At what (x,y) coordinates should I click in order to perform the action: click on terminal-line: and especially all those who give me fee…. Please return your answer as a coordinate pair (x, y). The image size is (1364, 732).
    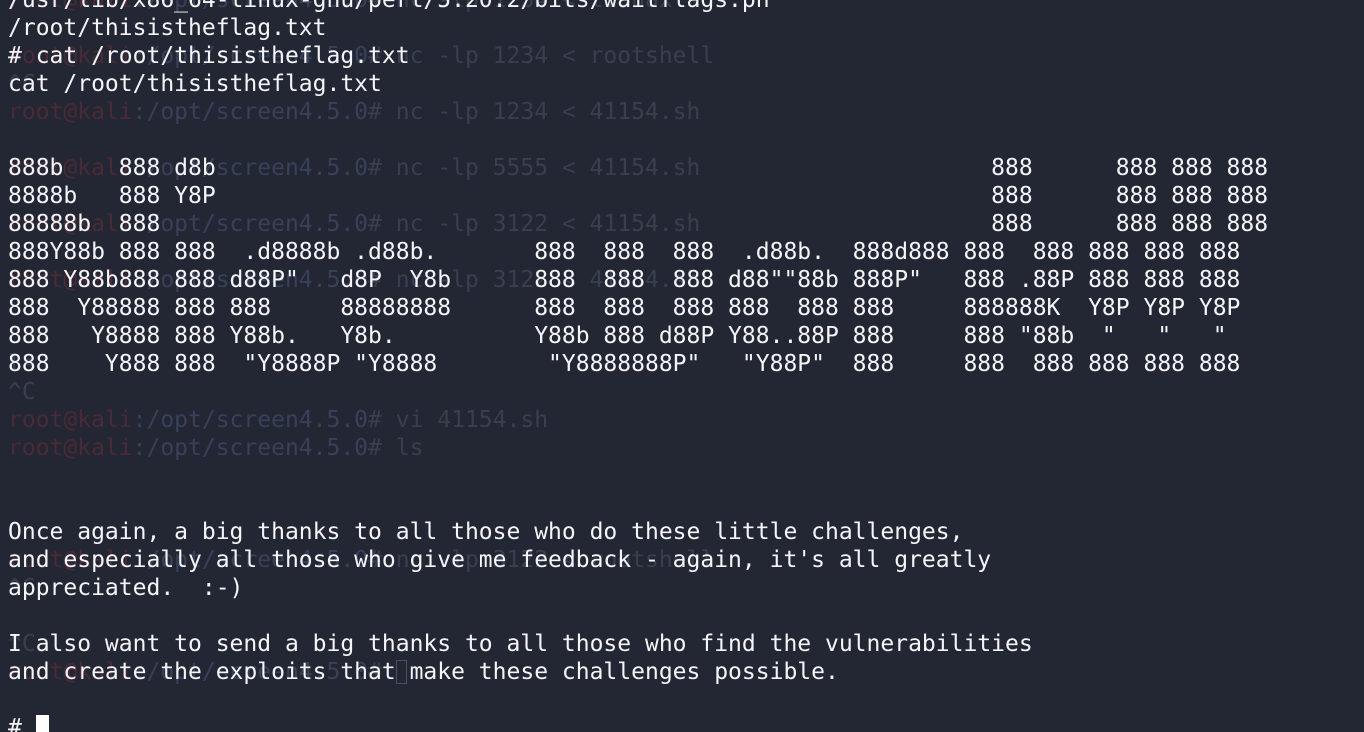
    Looking at the image, I should click on (500, 560).